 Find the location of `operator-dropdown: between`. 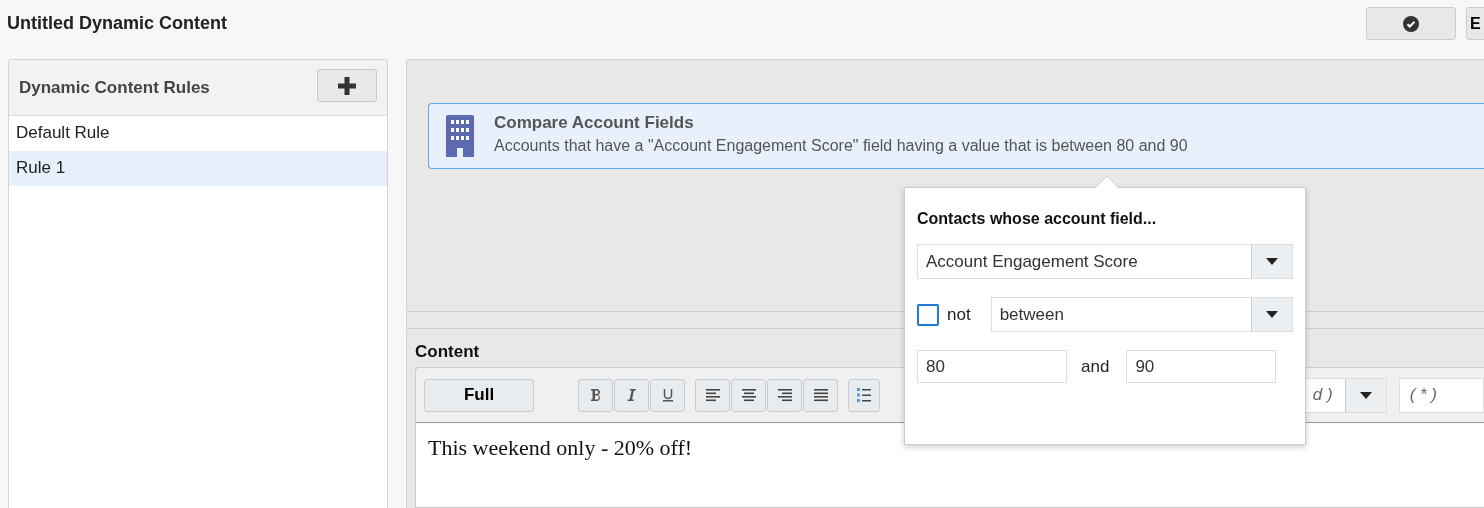

operator-dropdown: between is located at coordinates (1141, 314).